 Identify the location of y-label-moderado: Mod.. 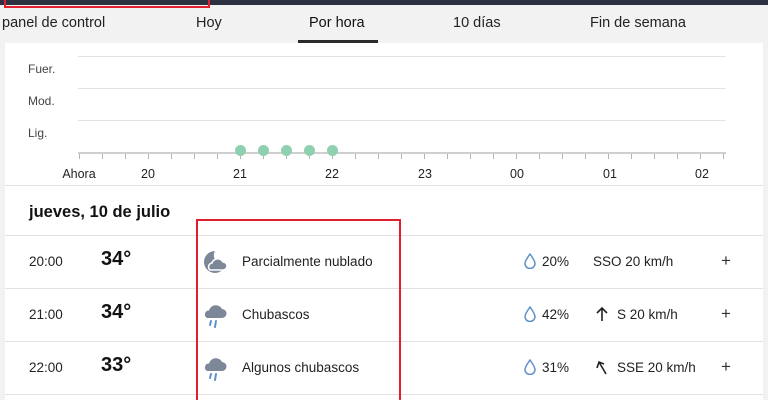
(41, 101).